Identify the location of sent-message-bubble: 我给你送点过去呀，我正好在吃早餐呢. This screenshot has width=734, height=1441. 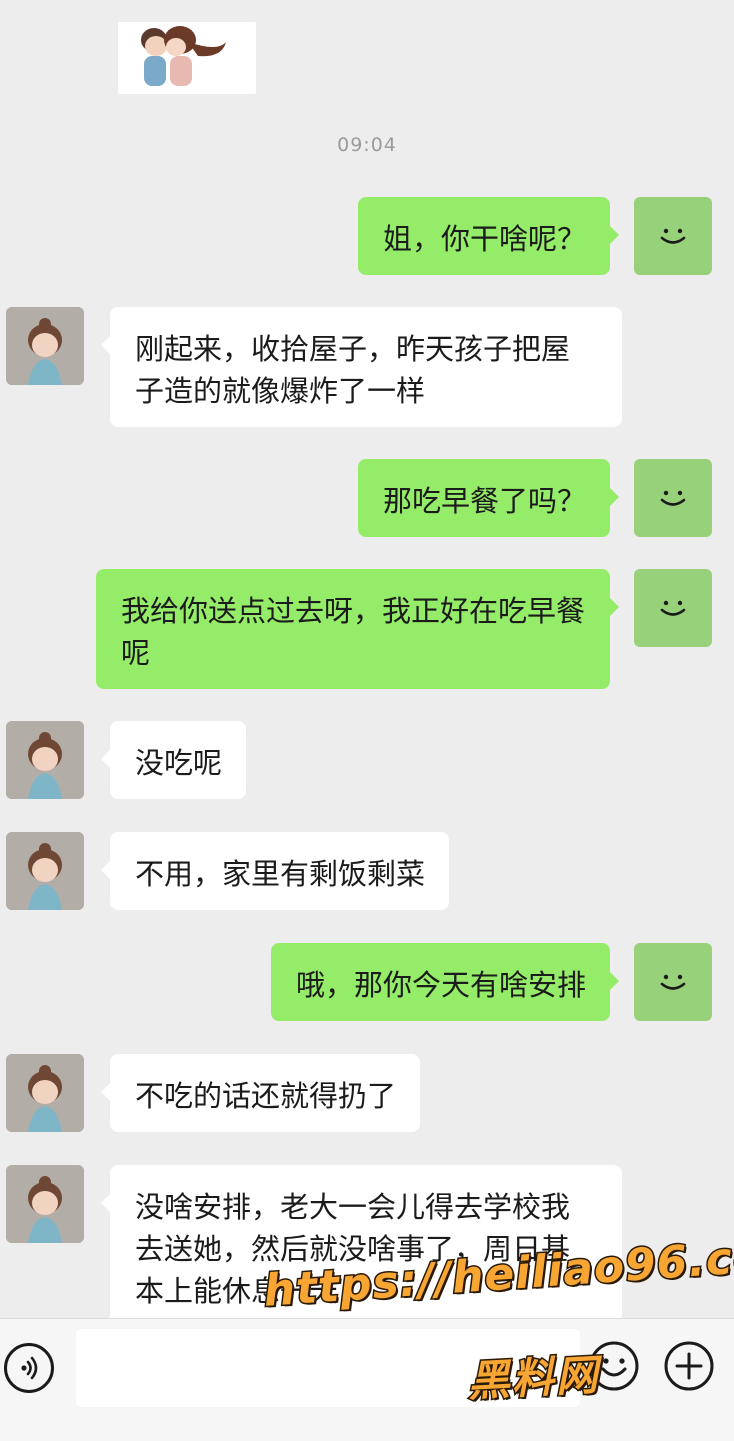
(357, 629).